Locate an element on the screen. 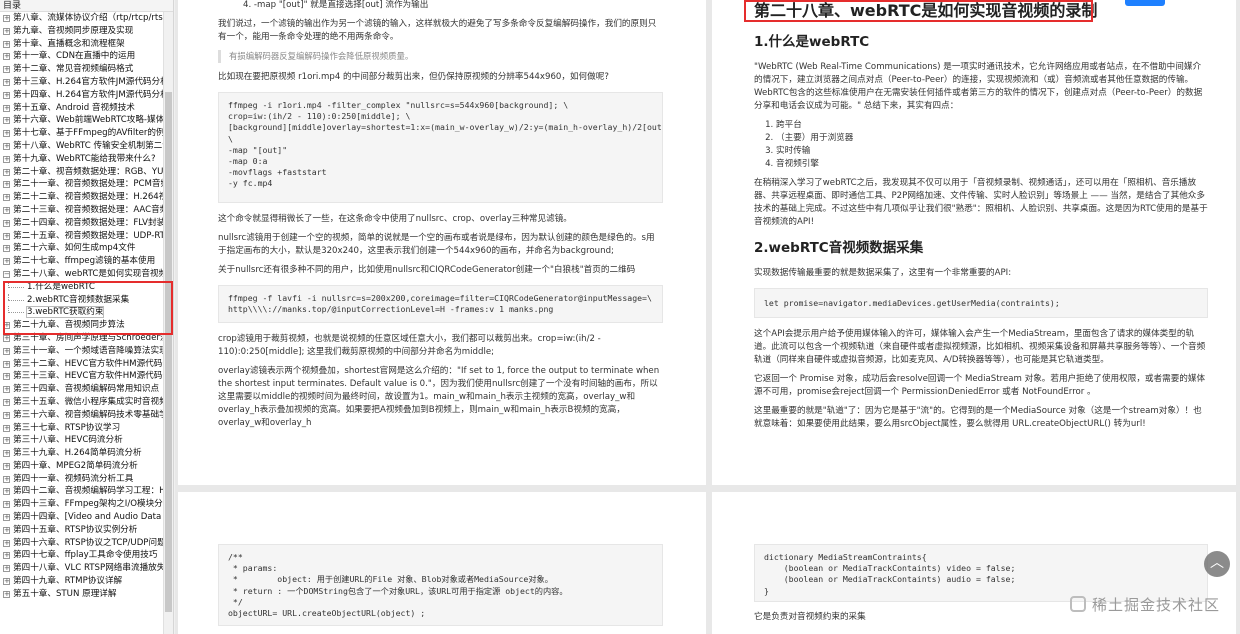  toc-scrollbar is located at coordinates (168, 323).